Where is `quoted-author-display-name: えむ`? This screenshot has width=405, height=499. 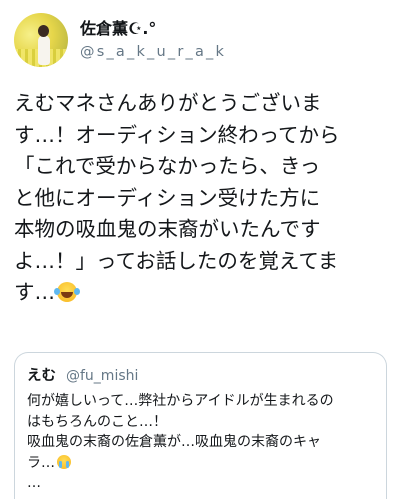
quoted-author-display-name: えむ is located at coordinates (41, 376).